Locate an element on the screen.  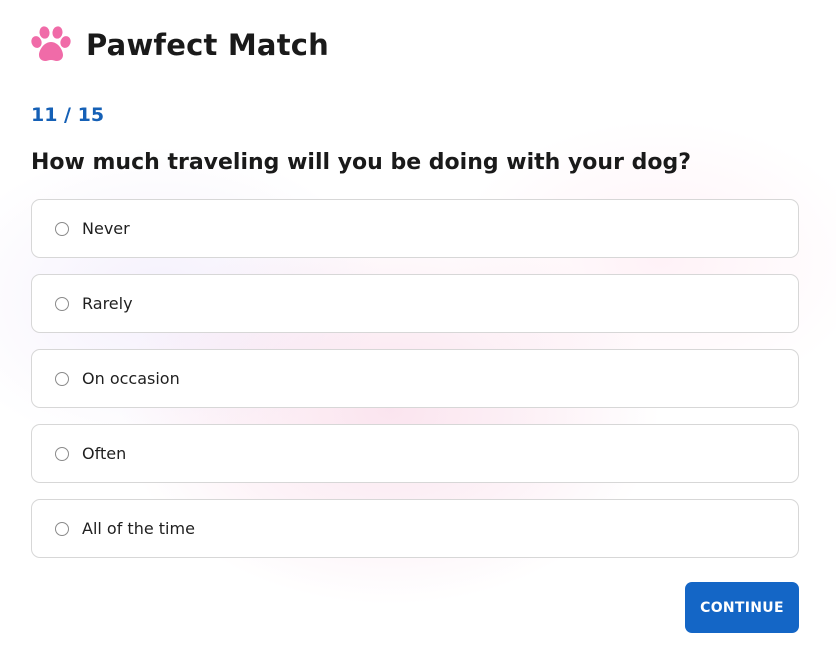
app-header: Pawfect Match is located at coordinates (179, 45).